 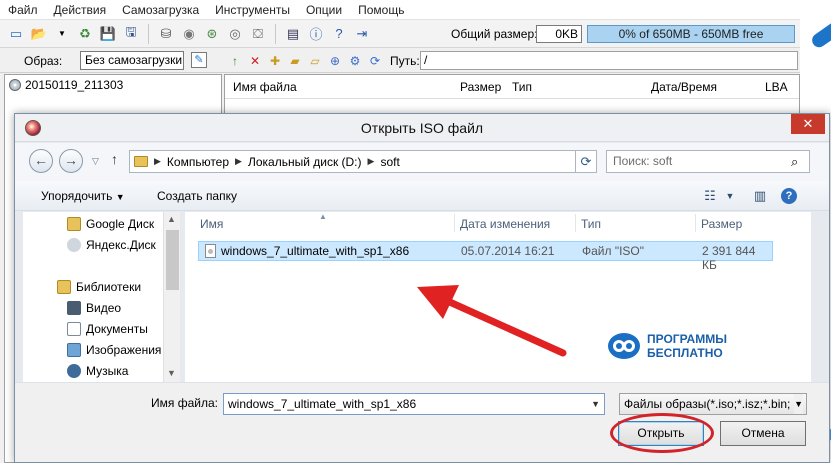 I want to click on mount-icon: ⛁, so click(x=166, y=34).